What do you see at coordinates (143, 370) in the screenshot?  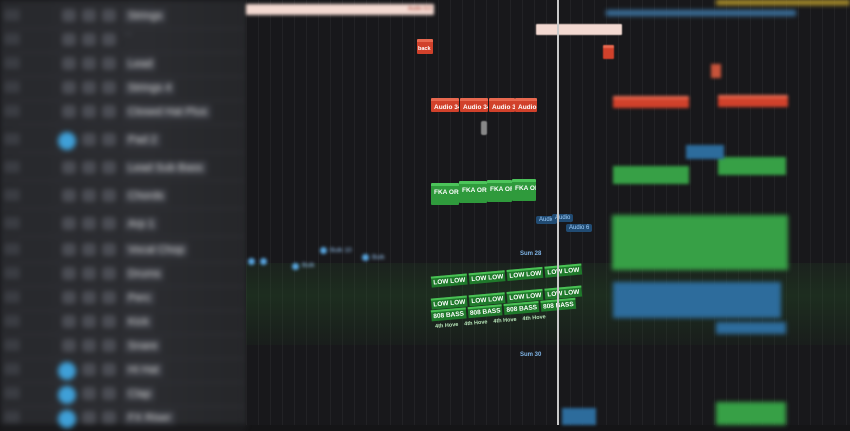 I see `track-name: Hi Hat` at bounding box center [143, 370].